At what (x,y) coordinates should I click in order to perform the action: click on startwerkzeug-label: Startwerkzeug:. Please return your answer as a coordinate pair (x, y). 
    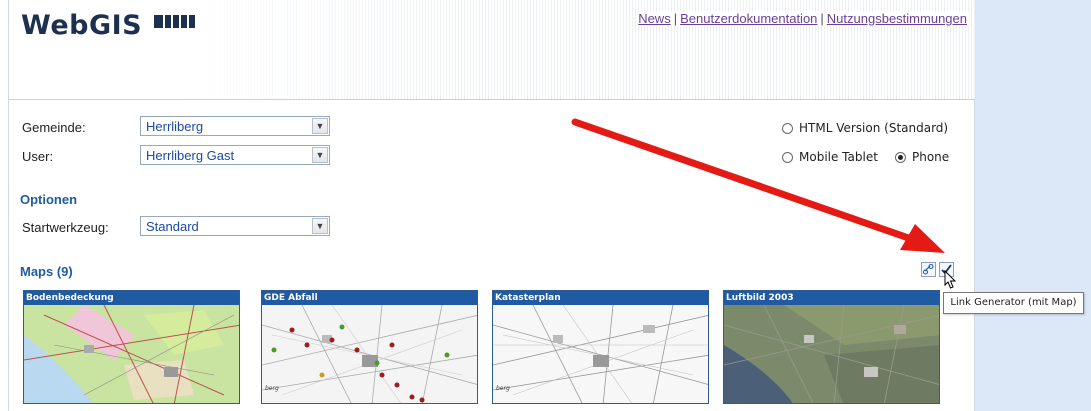
    Looking at the image, I should click on (65, 227).